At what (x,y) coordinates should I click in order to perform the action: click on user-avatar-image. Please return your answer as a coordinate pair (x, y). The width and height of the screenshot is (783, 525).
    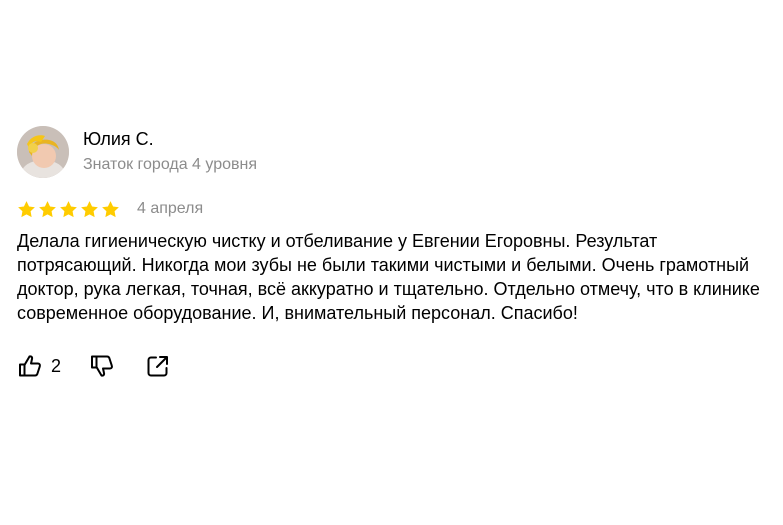
    Looking at the image, I should click on (43, 152).